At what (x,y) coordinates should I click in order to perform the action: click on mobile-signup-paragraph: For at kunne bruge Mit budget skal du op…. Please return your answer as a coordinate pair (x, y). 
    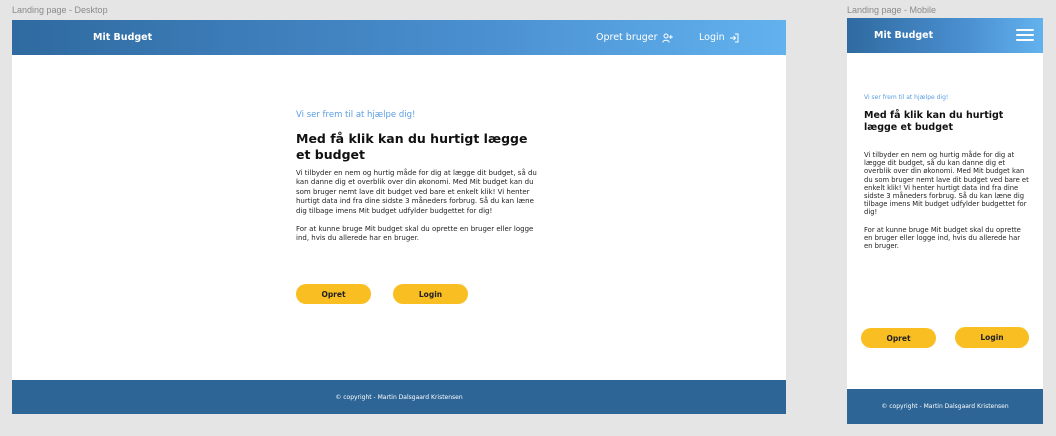
    Looking at the image, I should click on (942, 238).